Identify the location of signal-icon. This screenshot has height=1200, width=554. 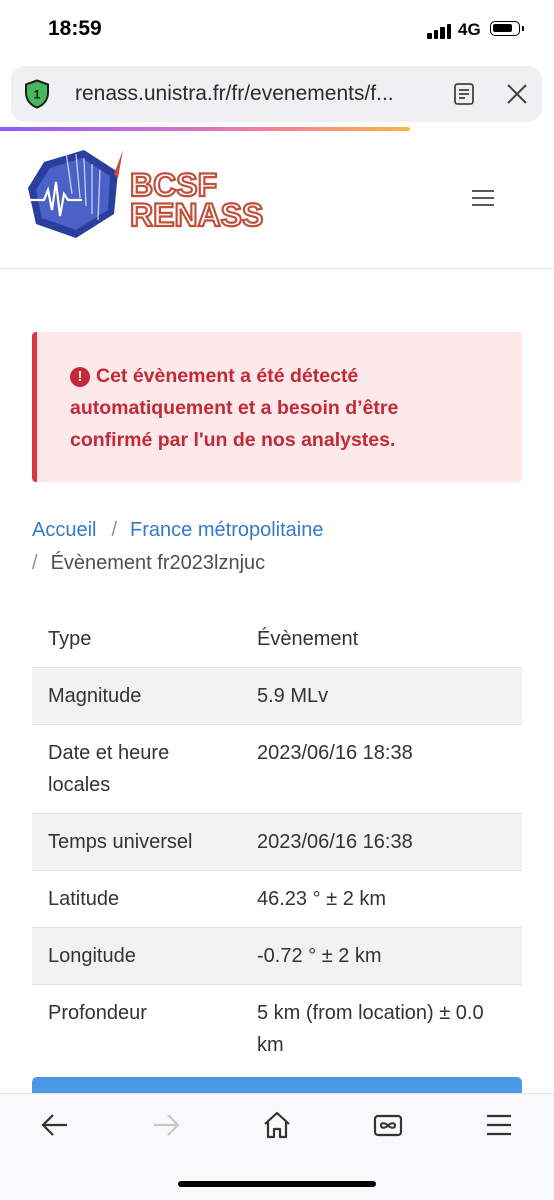
(440, 31).